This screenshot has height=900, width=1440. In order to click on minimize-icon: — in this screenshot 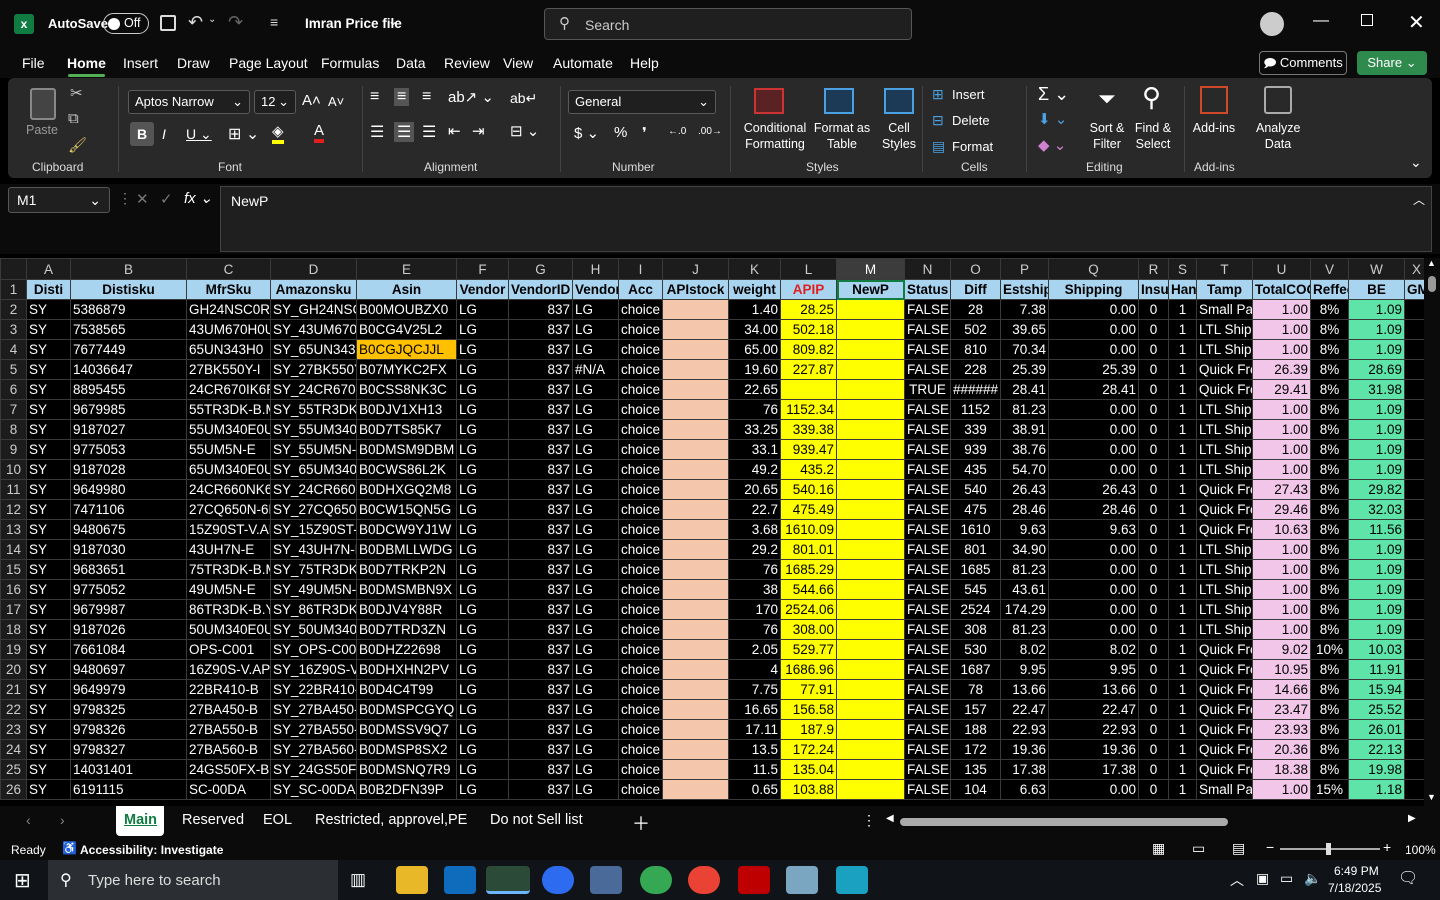, I will do `click(1321, 21)`.